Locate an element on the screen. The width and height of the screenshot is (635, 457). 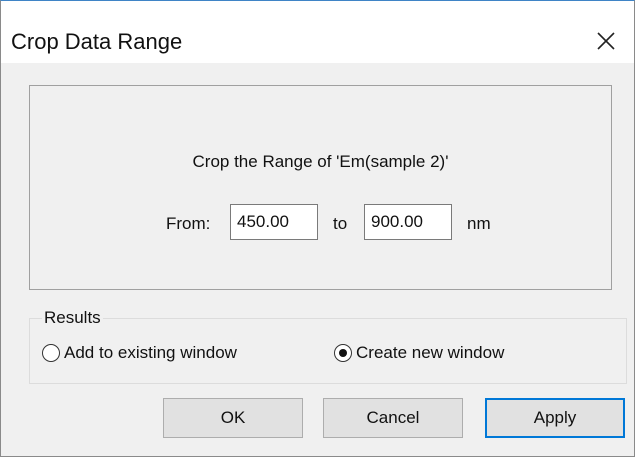
close-icon is located at coordinates (606, 41).